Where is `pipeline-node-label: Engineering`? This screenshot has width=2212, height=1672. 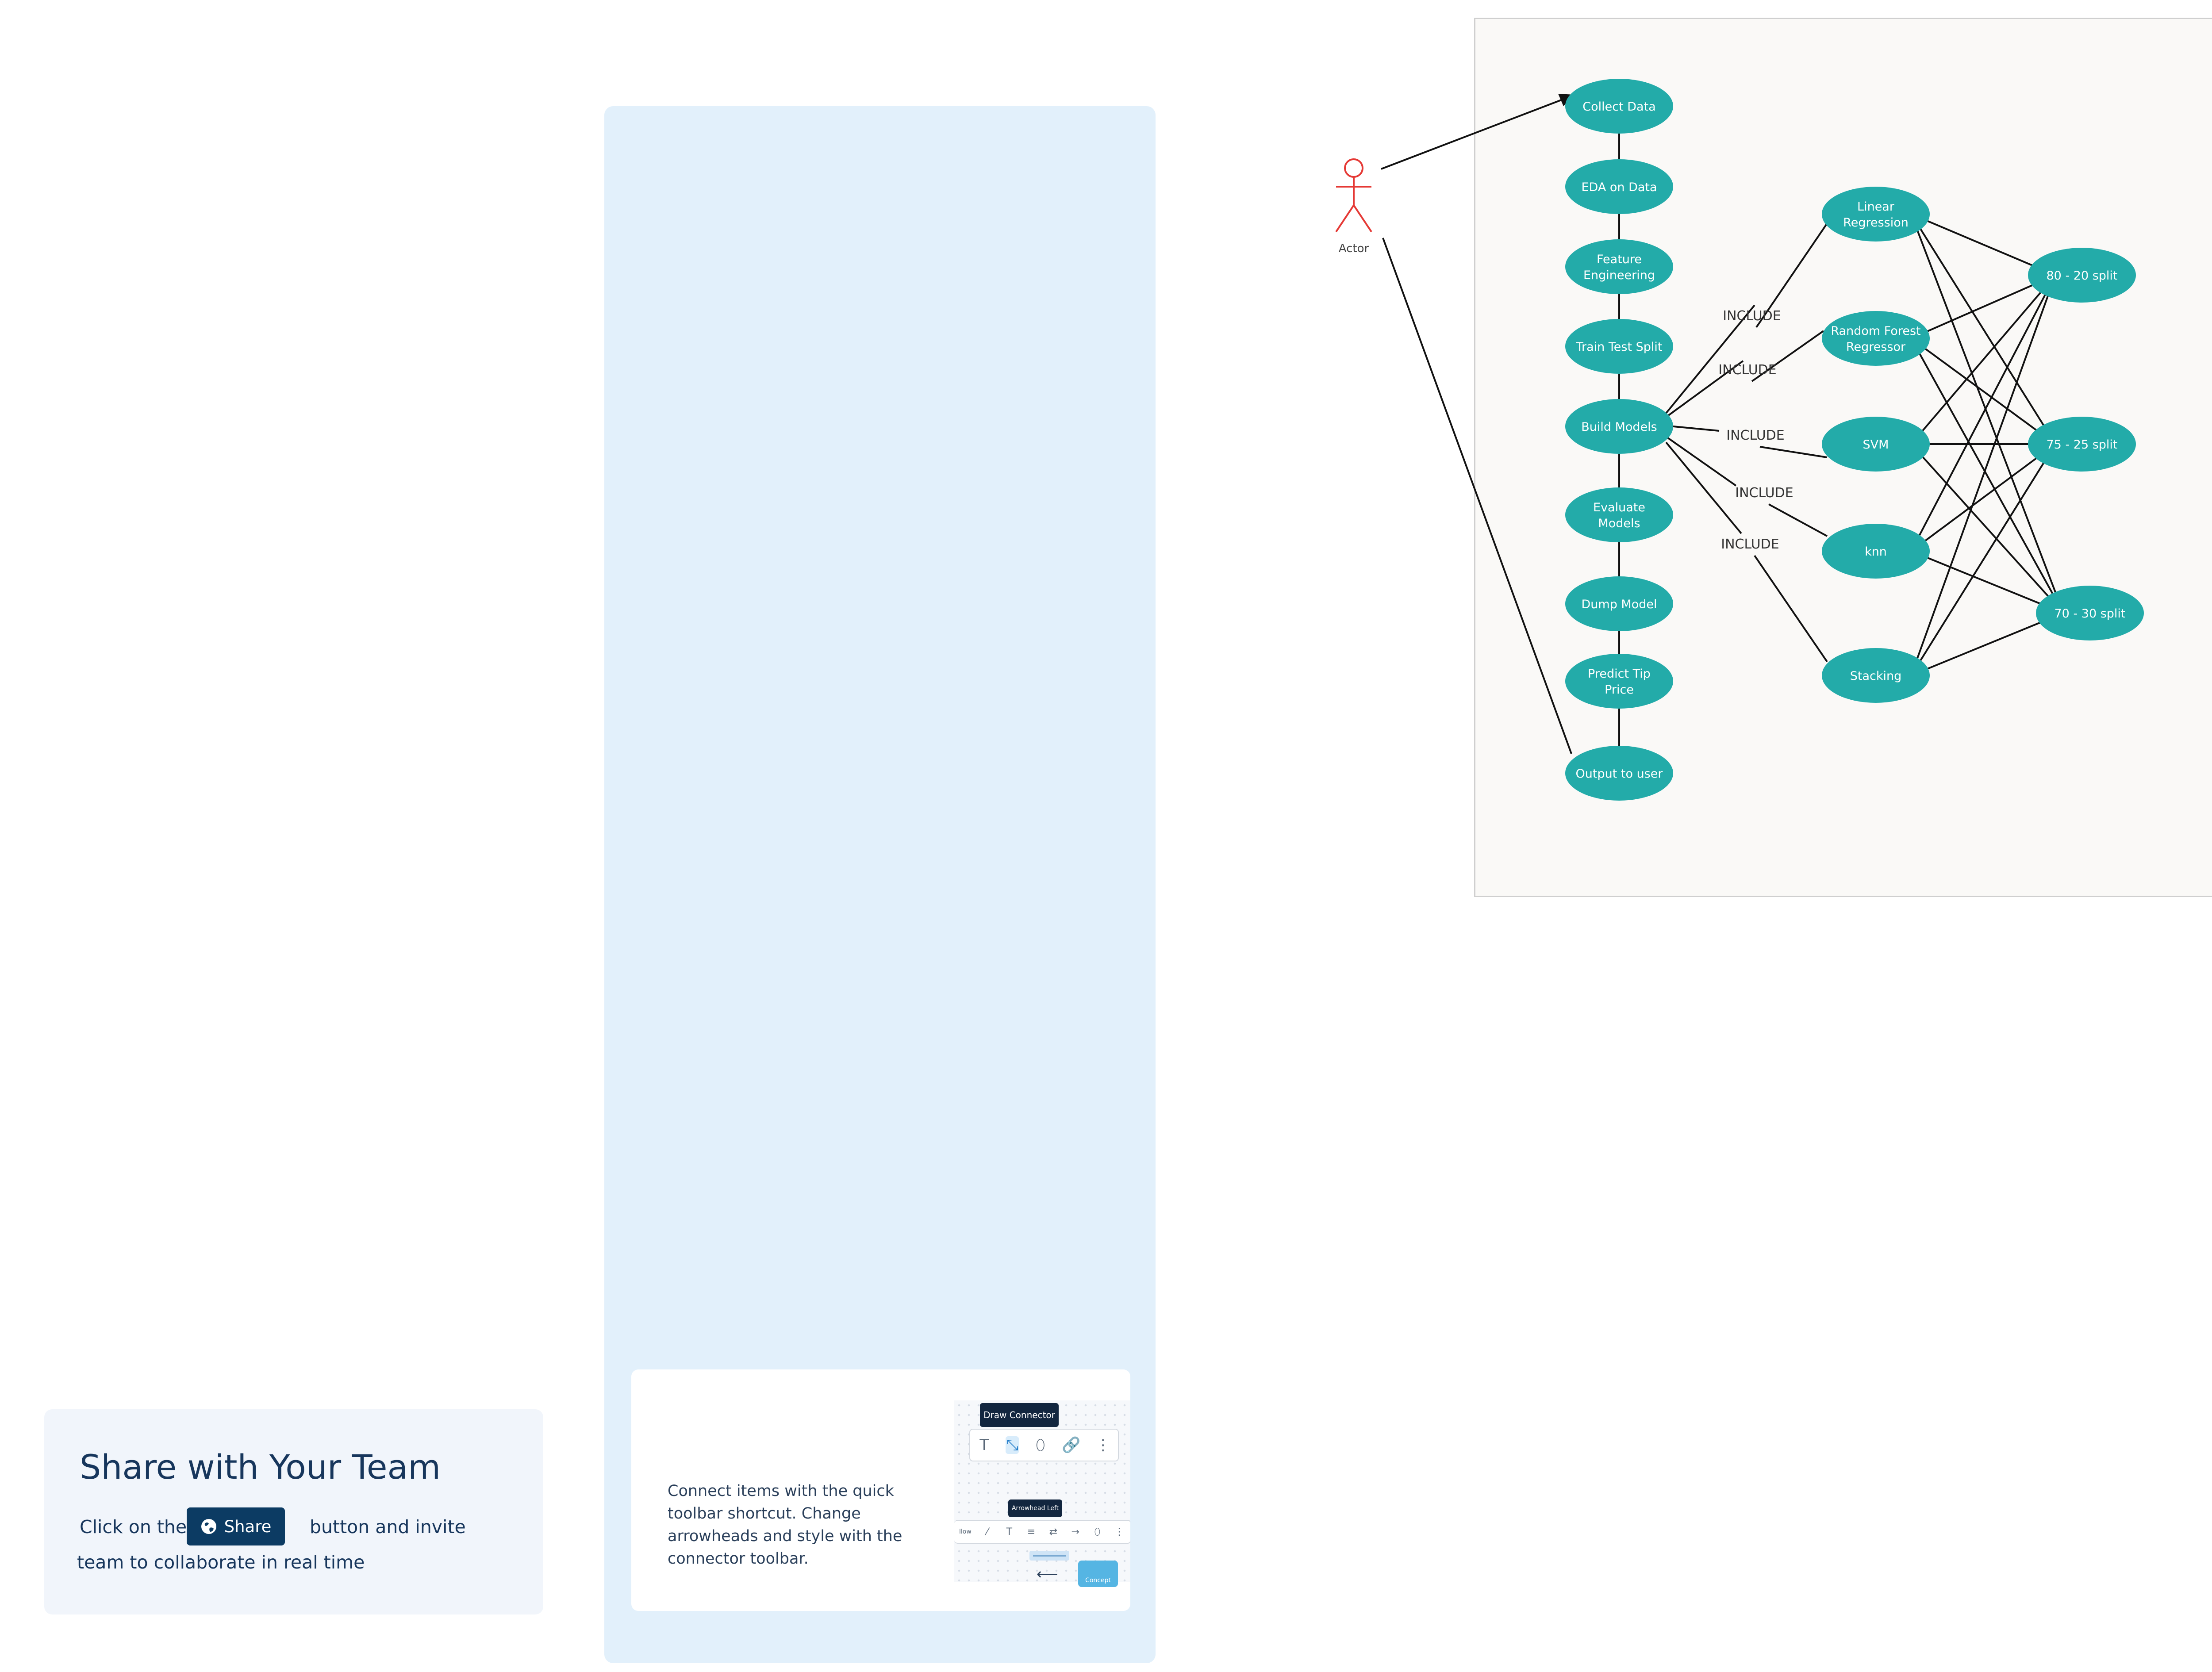
pipeline-node-label: Engineering is located at coordinates (1619, 275).